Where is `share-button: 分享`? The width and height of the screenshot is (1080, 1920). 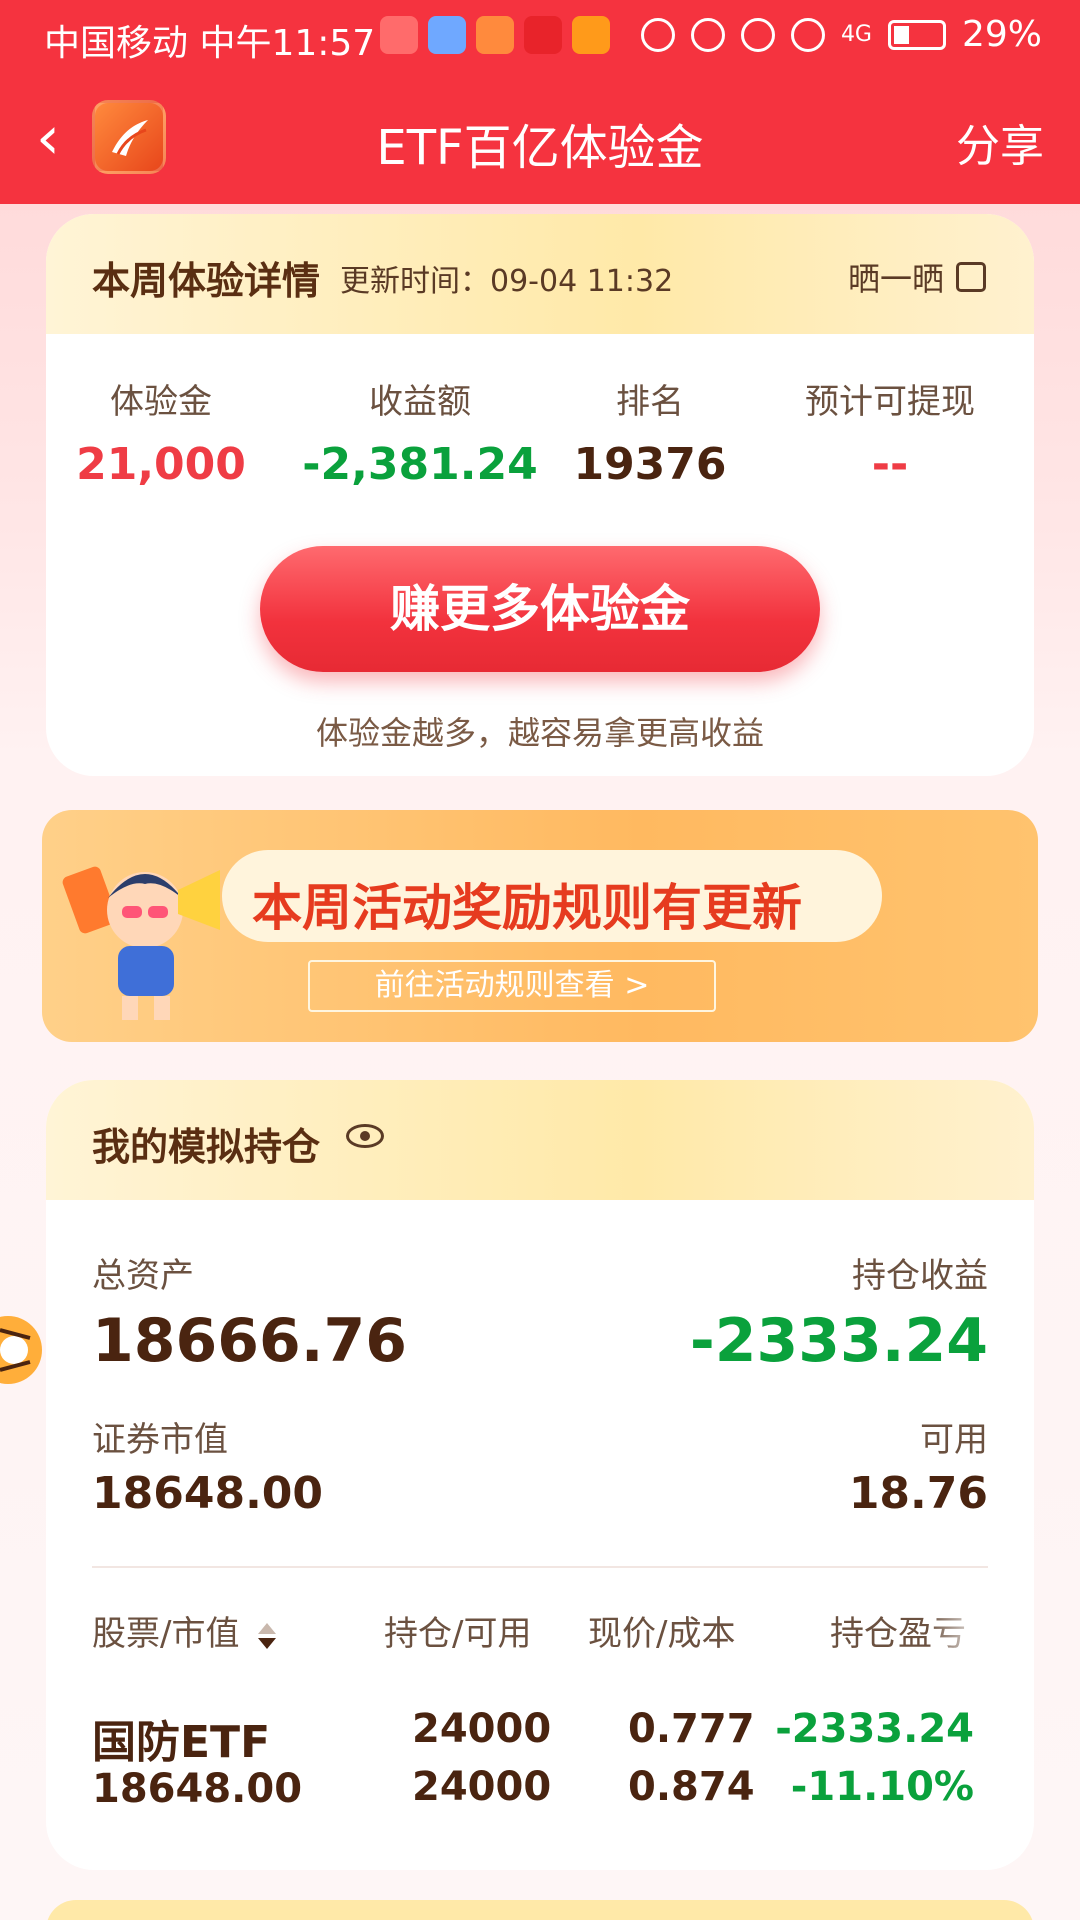 share-button: 分享 is located at coordinates (1000, 142).